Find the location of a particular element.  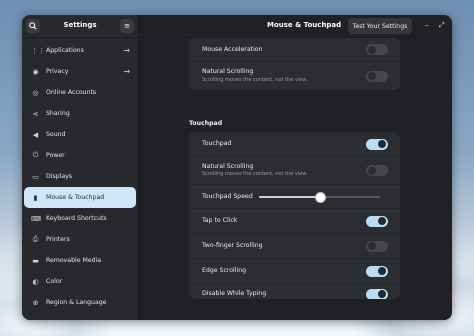

setting-row-disable-while-typing: Disable While Typing is located at coordinates (294, 291).